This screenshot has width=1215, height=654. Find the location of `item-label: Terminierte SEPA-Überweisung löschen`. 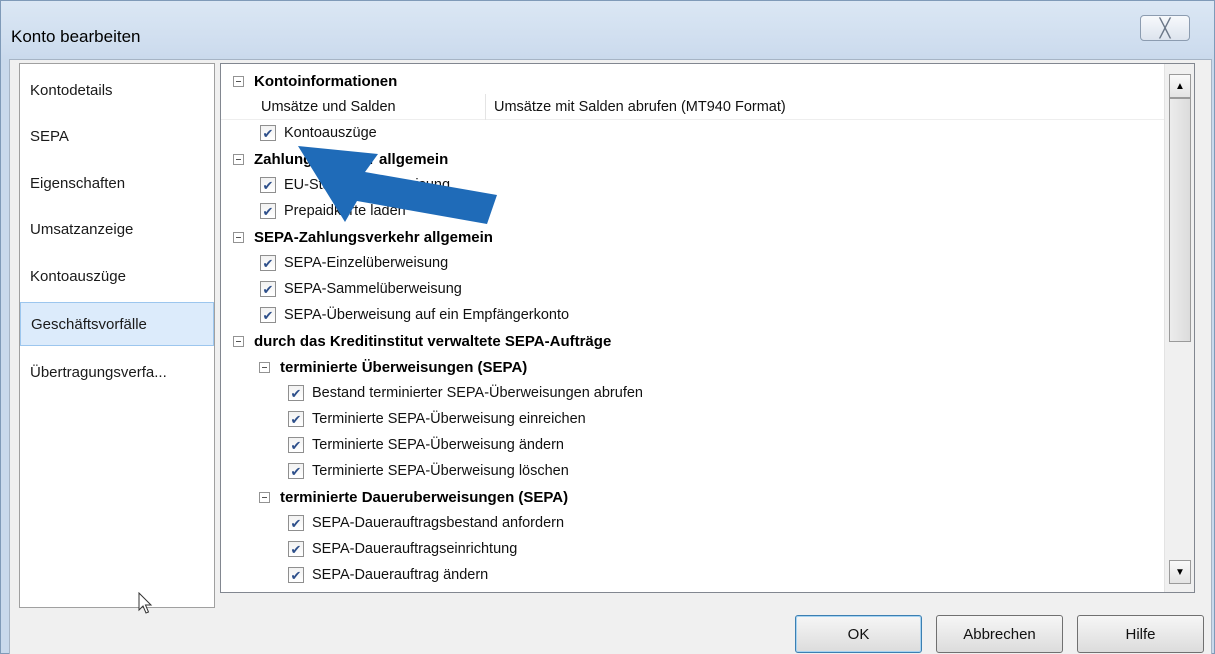

item-label: Terminierte SEPA-Überweisung löschen is located at coordinates (440, 471).